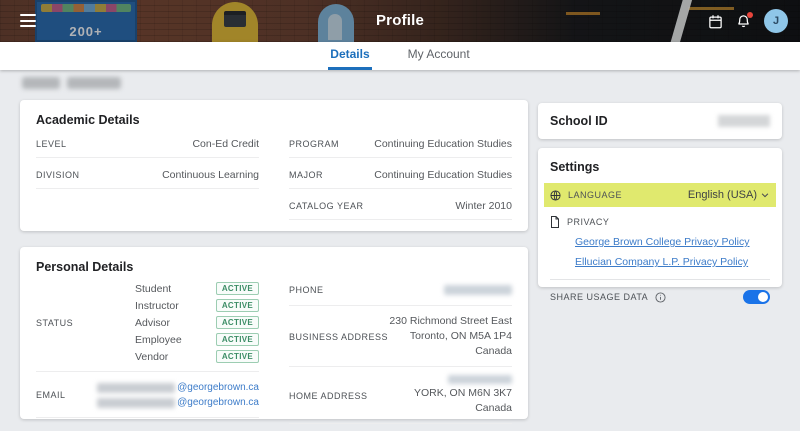  I want to click on settings-divider, so click(660, 279).